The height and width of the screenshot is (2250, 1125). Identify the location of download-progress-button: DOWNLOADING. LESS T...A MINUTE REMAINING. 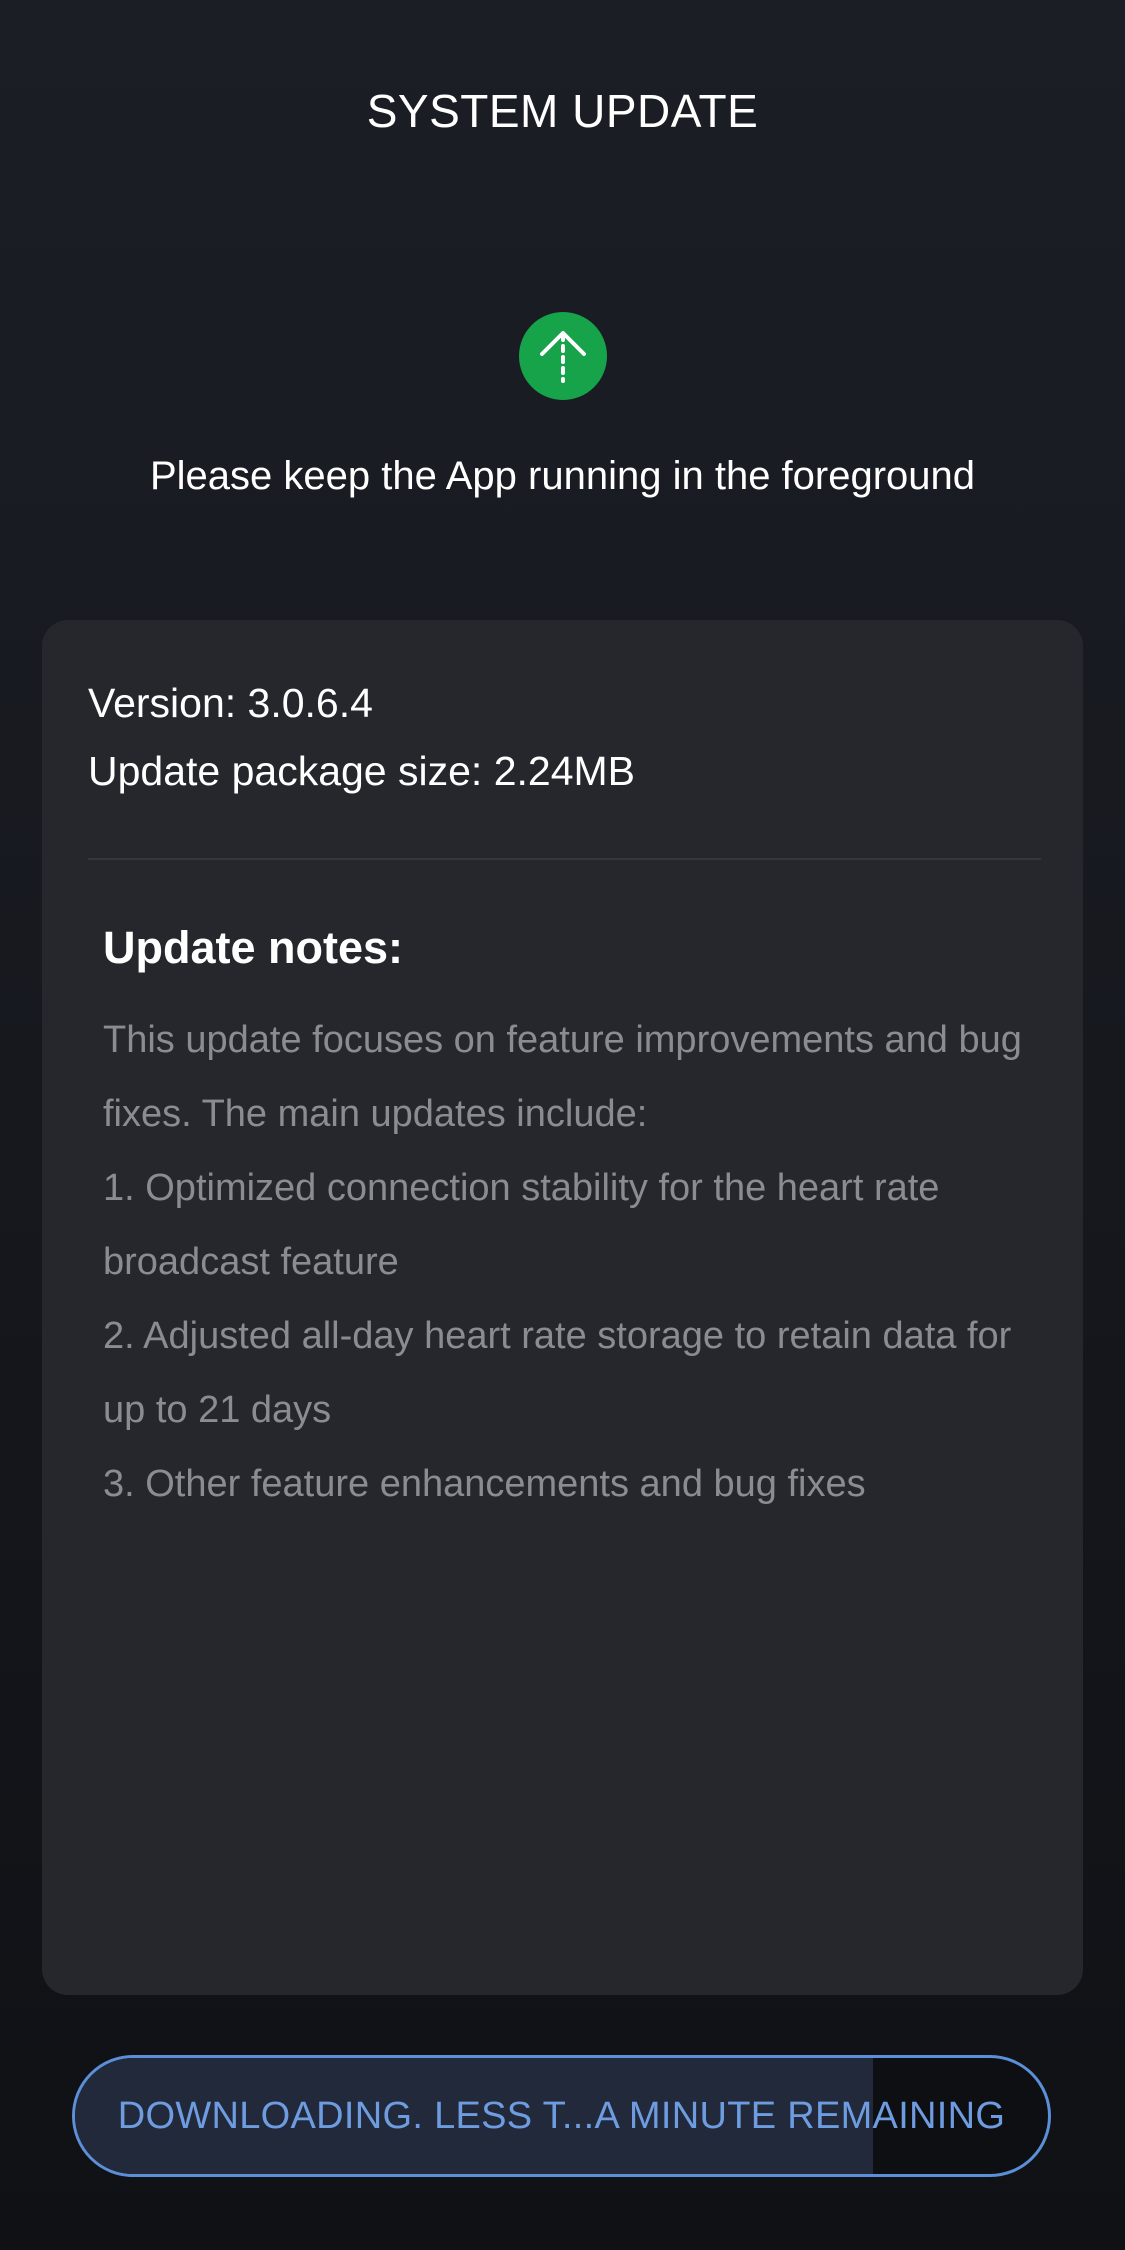
(561, 2116).